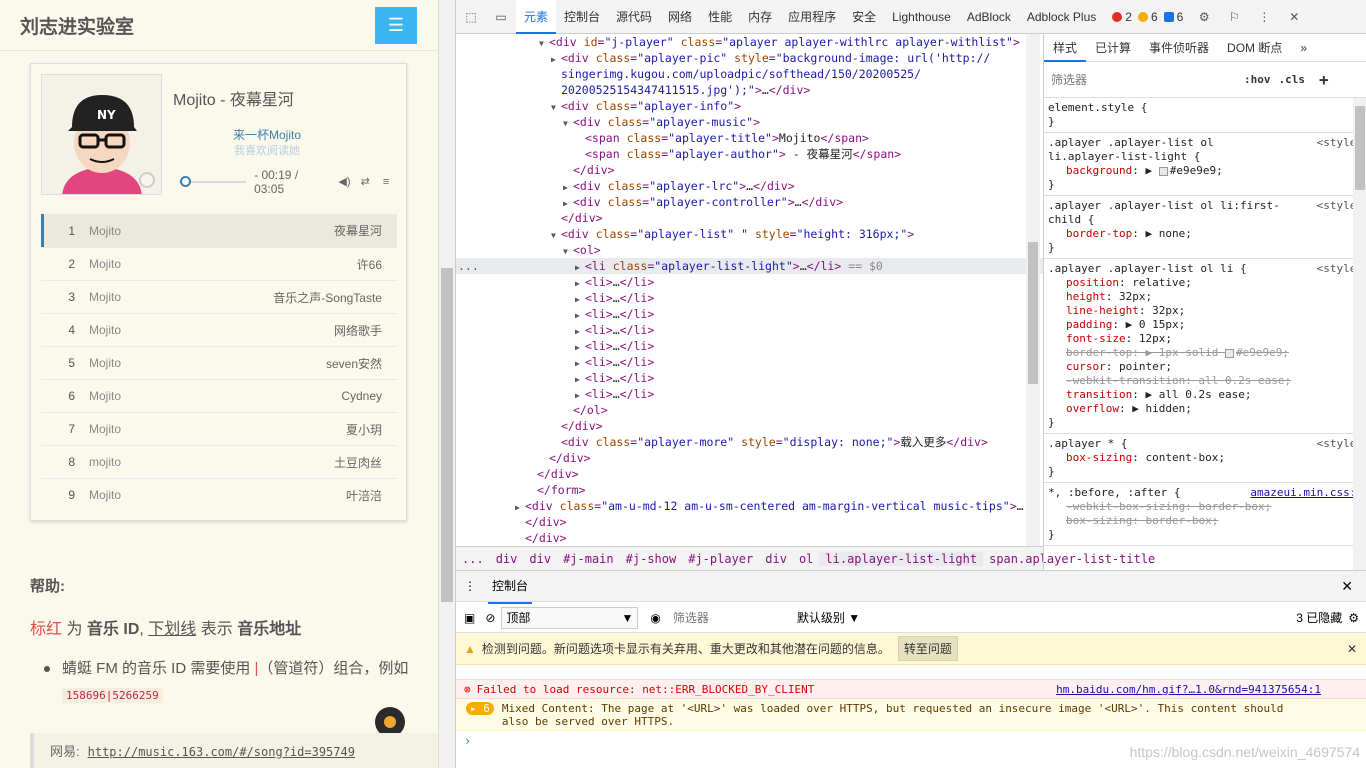 This screenshot has height=768, width=1366. I want to click on device-toolbar-icon: ▭, so click(501, 17).